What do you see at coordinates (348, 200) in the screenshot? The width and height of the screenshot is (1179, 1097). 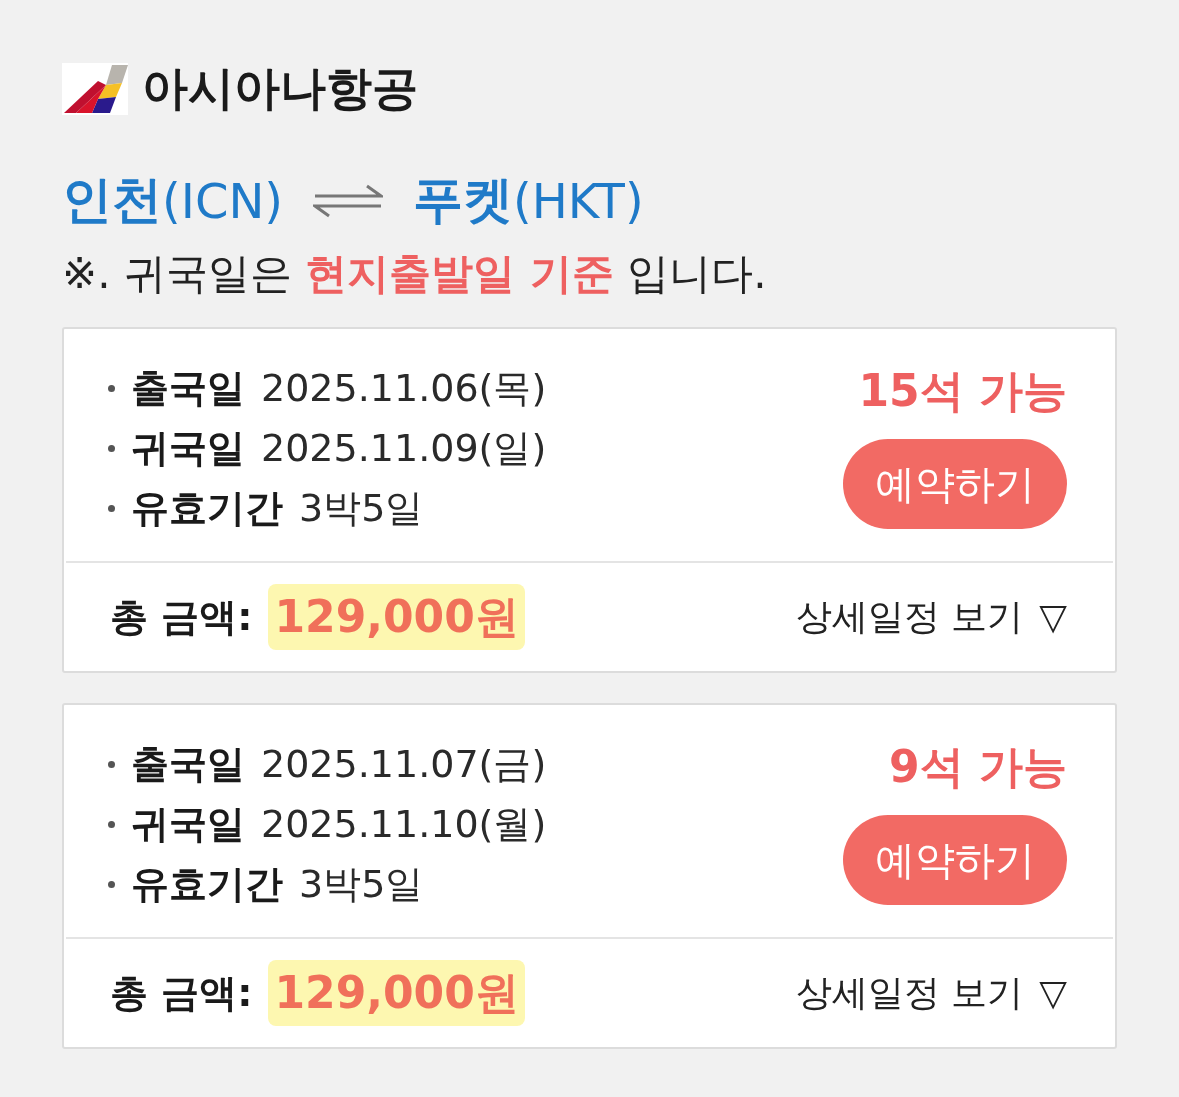 I see `round-trip-arrows-icon` at bounding box center [348, 200].